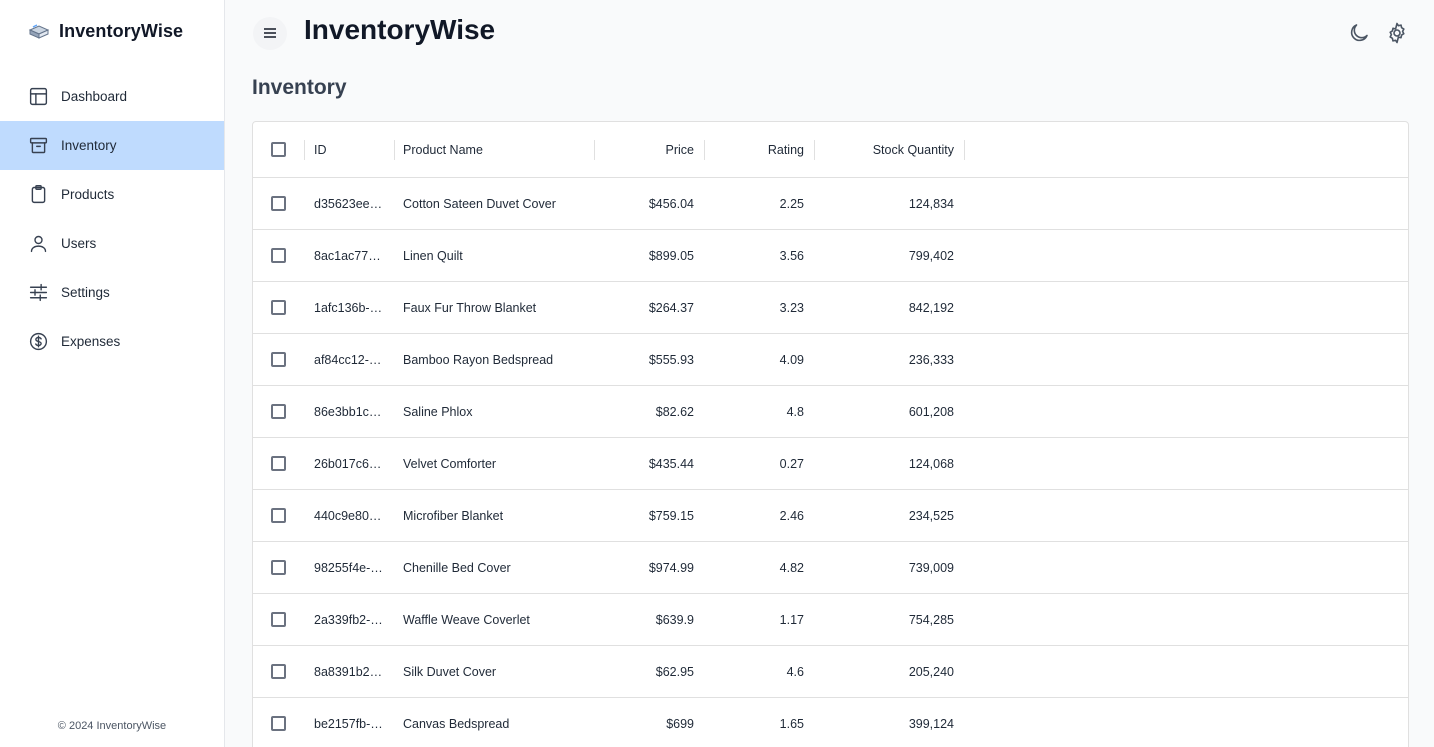  What do you see at coordinates (438, 411) in the screenshot?
I see `cell-product-name: Saline Phlox` at bounding box center [438, 411].